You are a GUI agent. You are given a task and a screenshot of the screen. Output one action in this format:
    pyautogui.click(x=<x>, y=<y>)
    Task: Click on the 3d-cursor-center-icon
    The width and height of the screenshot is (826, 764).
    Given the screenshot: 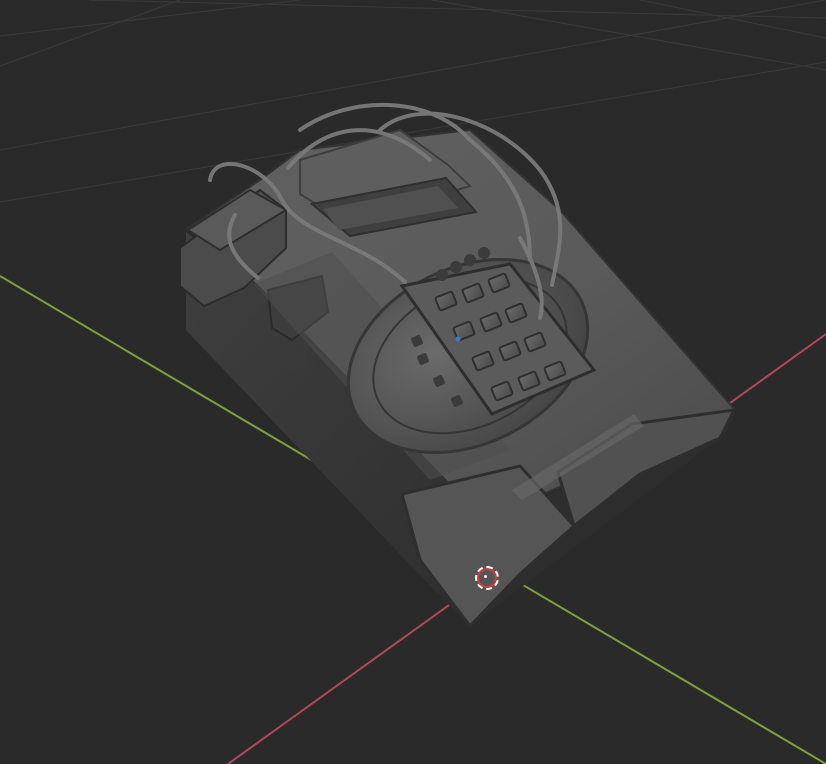 What is the action you would take?
    pyautogui.click(x=485, y=576)
    